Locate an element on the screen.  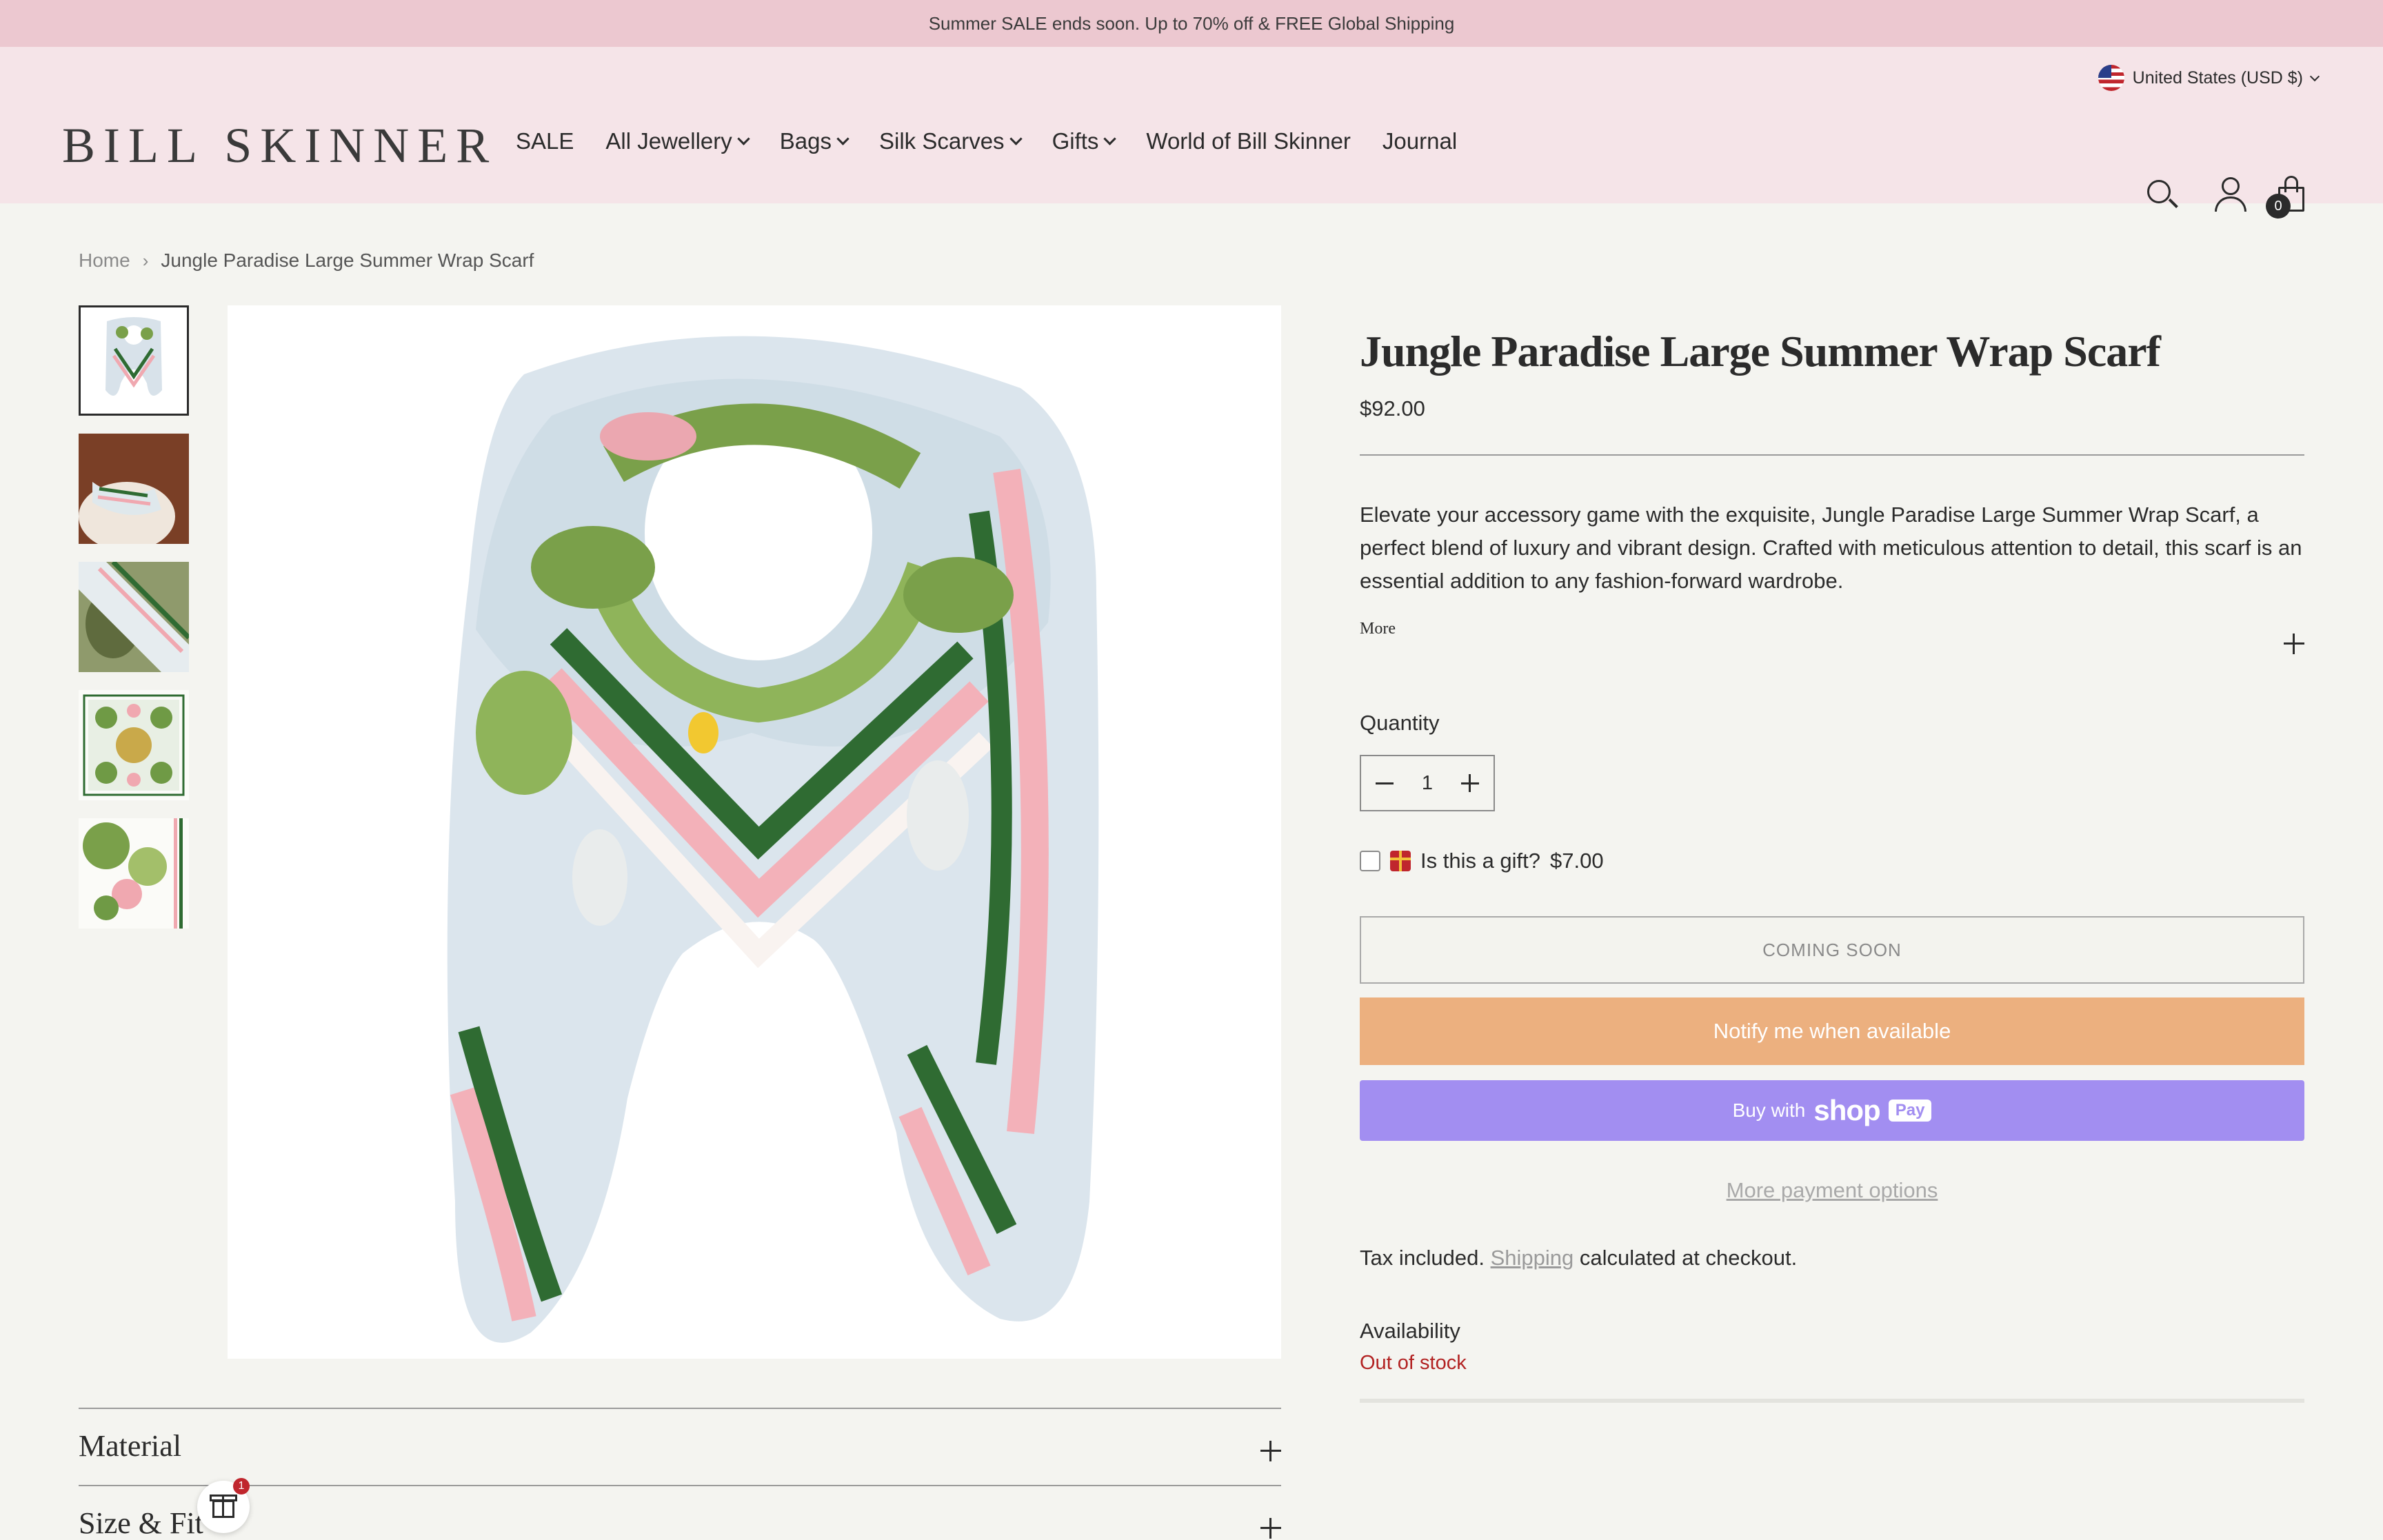
nav-item-bags: Bags is located at coordinates (814, 141).